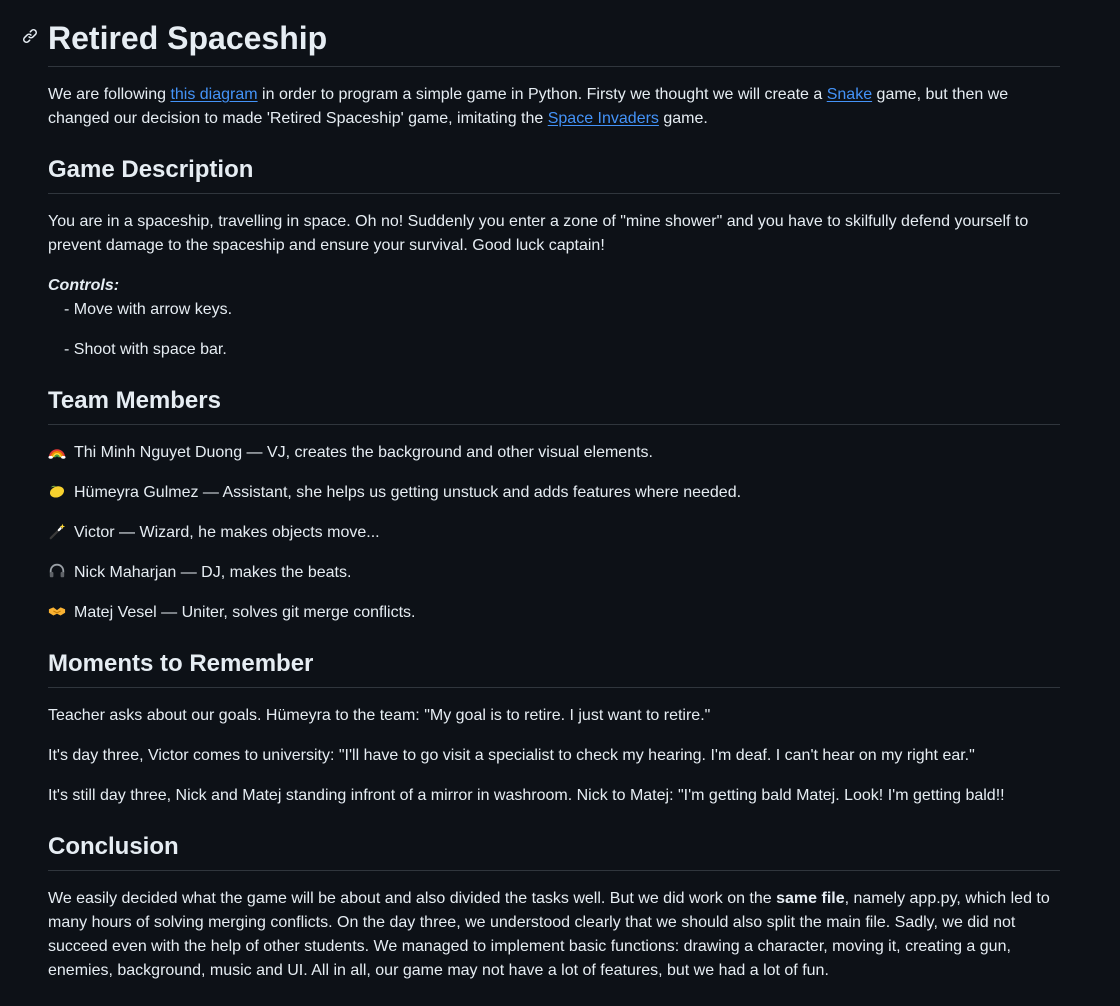 This screenshot has height=1006, width=1120. I want to click on lemon-icon, so click(57, 491).